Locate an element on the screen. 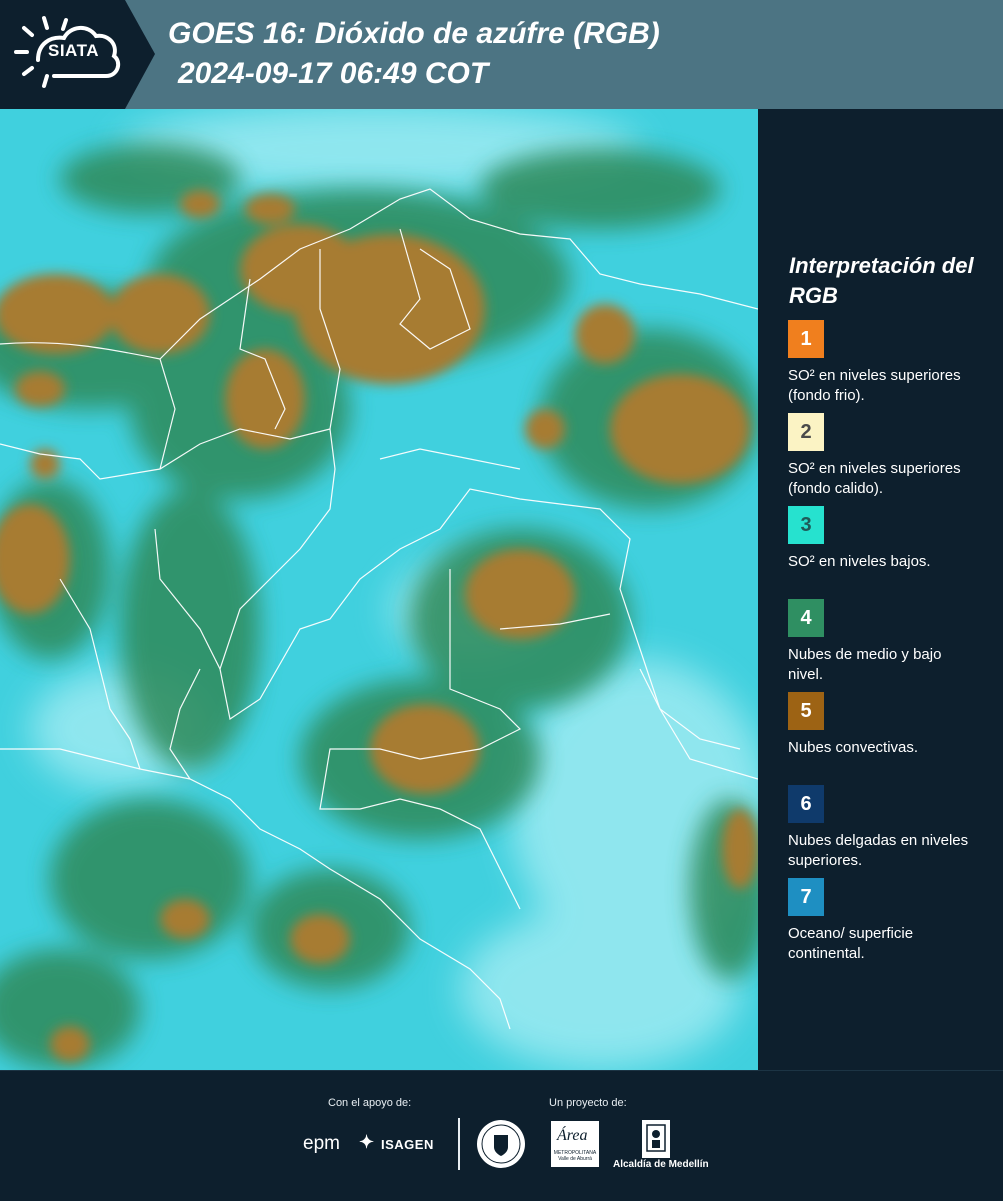 The height and width of the screenshot is (1201, 1003). legend-swatch: 5 is located at coordinates (806, 711).